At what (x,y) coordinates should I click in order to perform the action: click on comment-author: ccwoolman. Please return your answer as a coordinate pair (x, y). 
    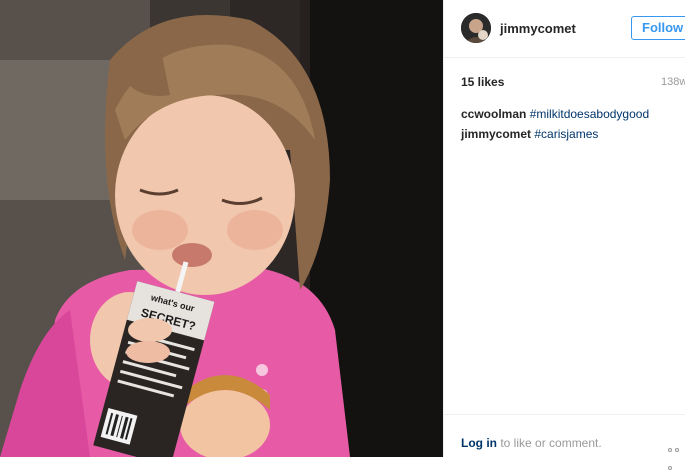
    Looking at the image, I should click on (493, 114).